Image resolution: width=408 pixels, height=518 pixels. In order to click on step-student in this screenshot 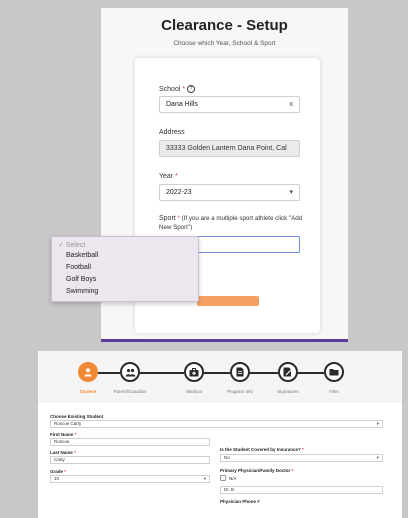, I will do `click(88, 372)`.